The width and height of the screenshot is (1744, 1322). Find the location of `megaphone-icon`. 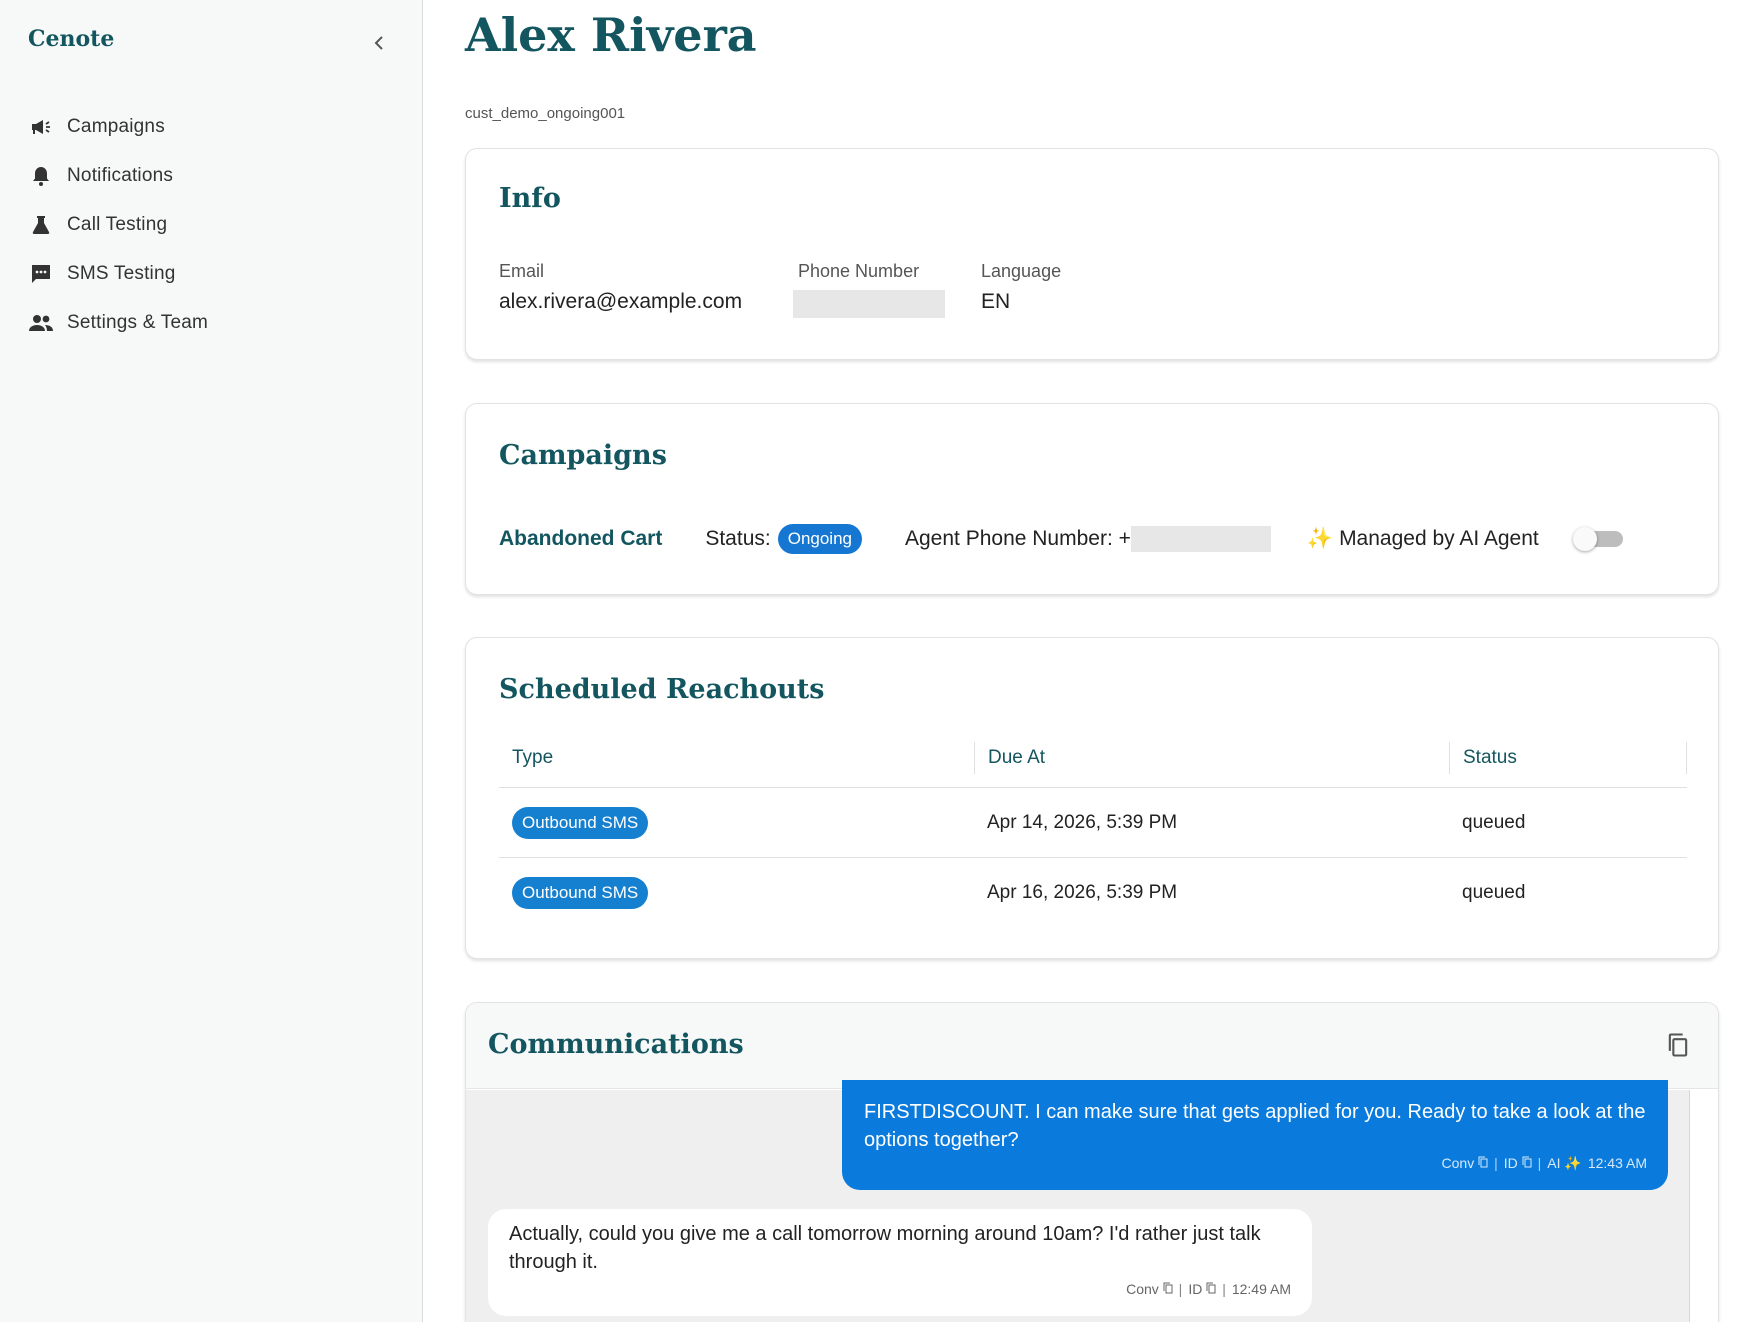

megaphone-icon is located at coordinates (41, 127).